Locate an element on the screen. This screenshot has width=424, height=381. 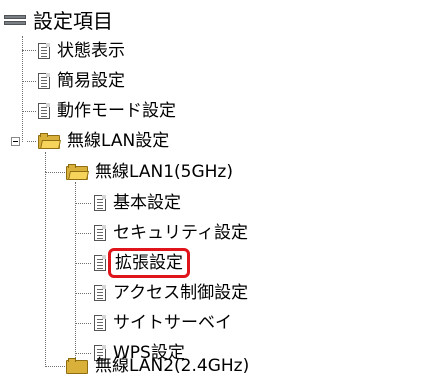
tree-item-label: 無線LAN1(5GHz) is located at coordinates (164, 172).